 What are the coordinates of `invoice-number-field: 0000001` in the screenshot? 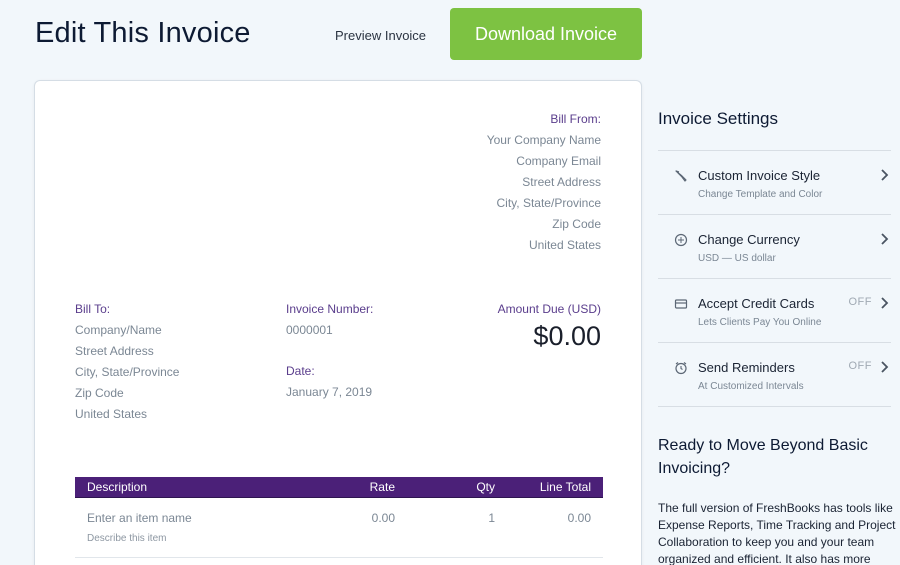 It's located at (329, 330).